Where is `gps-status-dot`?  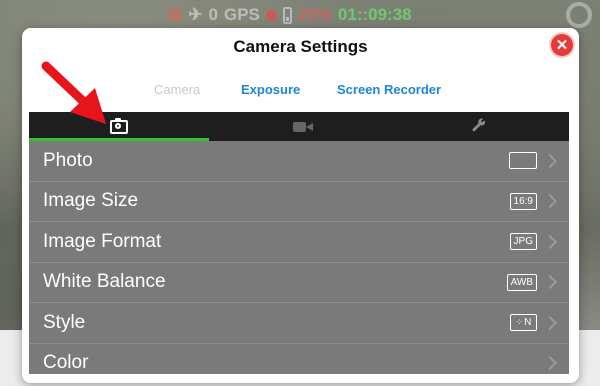 gps-status-dot is located at coordinates (271, 15).